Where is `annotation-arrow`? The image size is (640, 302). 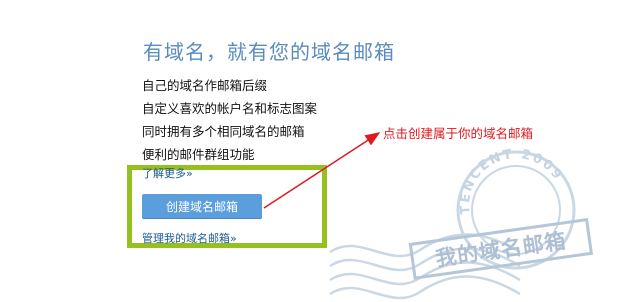 annotation-arrow is located at coordinates (322, 170).